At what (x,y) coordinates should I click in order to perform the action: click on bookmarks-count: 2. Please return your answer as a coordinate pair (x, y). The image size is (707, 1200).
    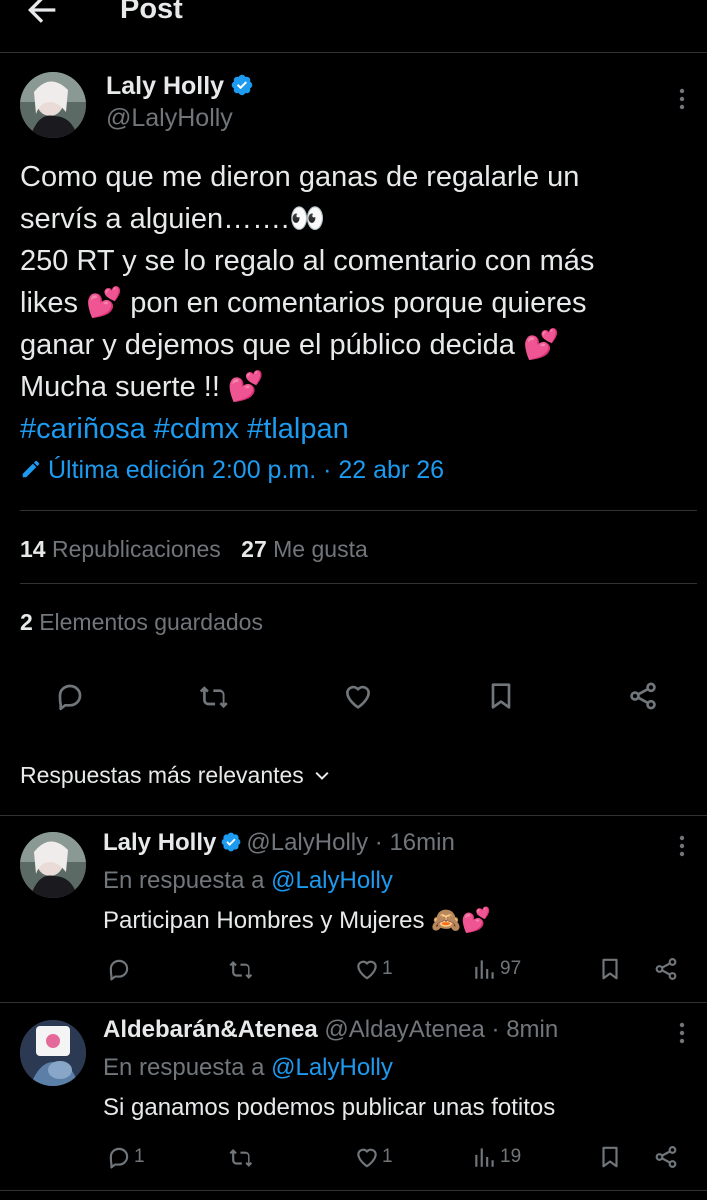
    Looking at the image, I should click on (26, 622).